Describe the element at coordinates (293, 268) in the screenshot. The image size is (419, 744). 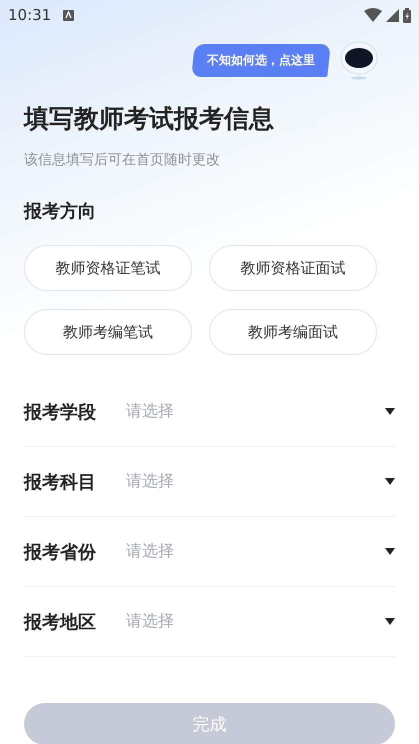
I see `option-chip: 教师资格证面试` at that location.